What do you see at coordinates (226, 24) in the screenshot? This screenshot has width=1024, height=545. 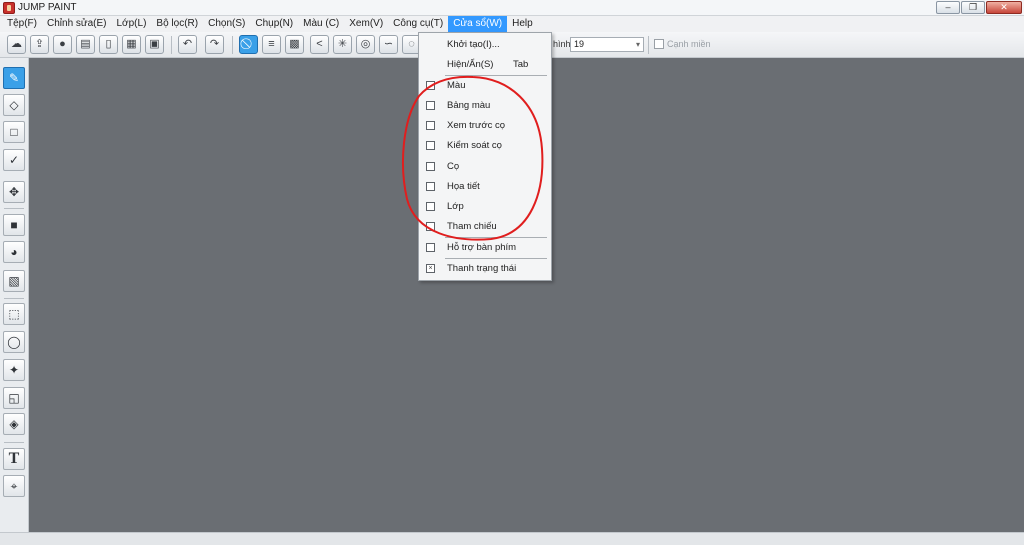 I see `menu-select: Chọn(S)` at bounding box center [226, 24].